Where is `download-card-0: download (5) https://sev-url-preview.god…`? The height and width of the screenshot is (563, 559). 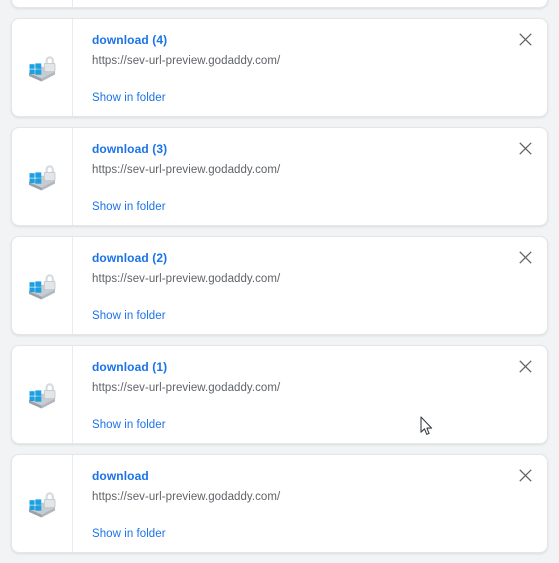
download-card-0: download (5) https://sev-url-preview.god… is located at coordinates (279, 4).